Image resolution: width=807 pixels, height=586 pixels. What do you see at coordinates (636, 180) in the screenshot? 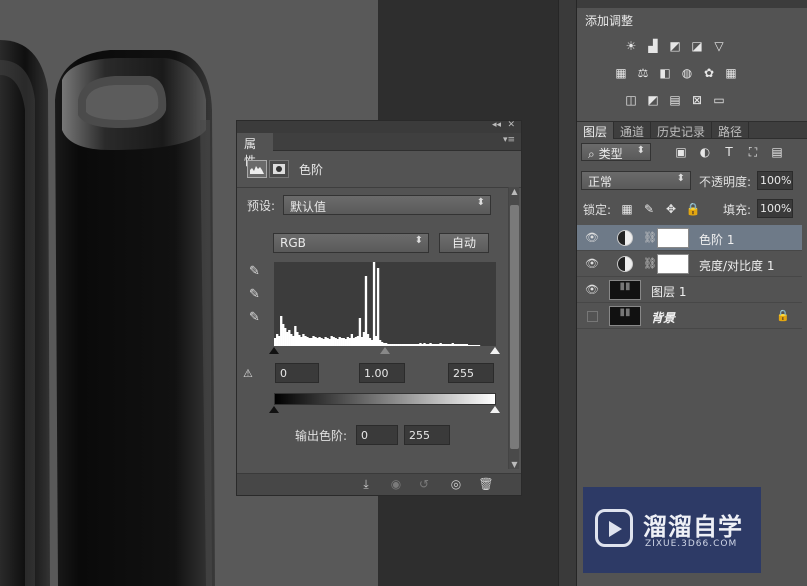
I see `blend-mode-dropdown: 正常 ⬍` at bounding box center [636, 180].